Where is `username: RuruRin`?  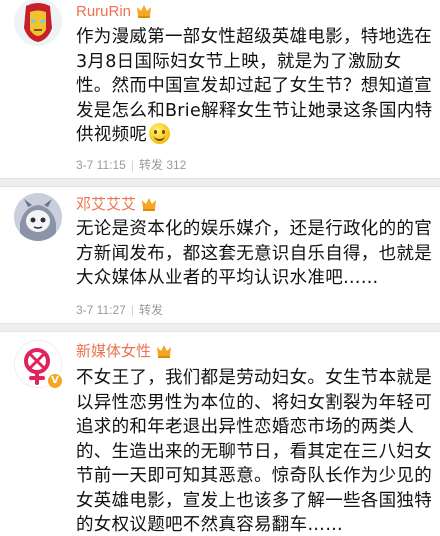 username: RuruRin is located at coordinates (114, 11).